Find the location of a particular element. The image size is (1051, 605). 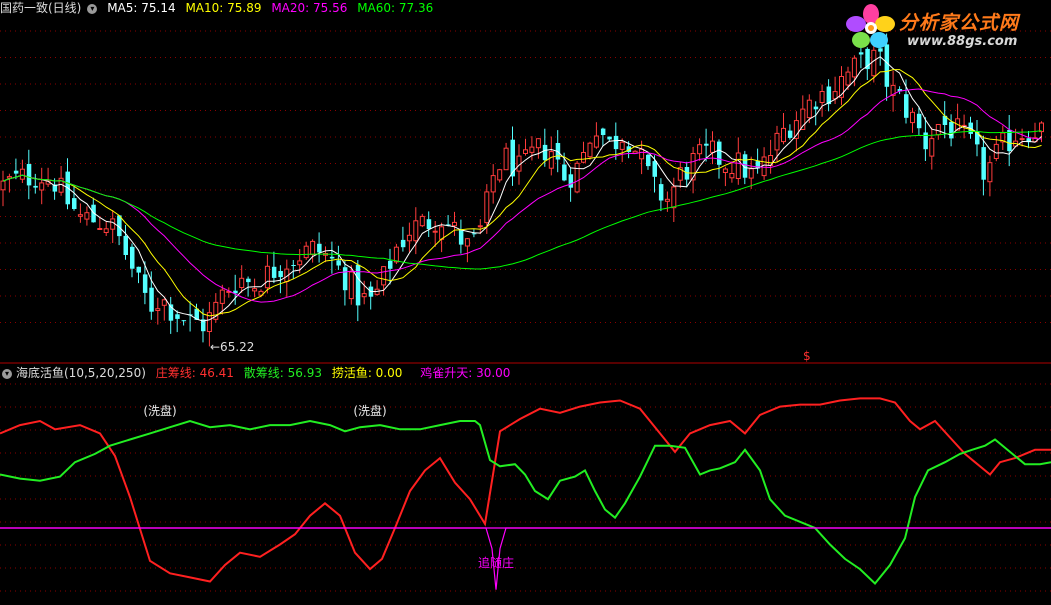

zhuang-value: 庄筹线: 46.41 is located at coordinates (194, 373).